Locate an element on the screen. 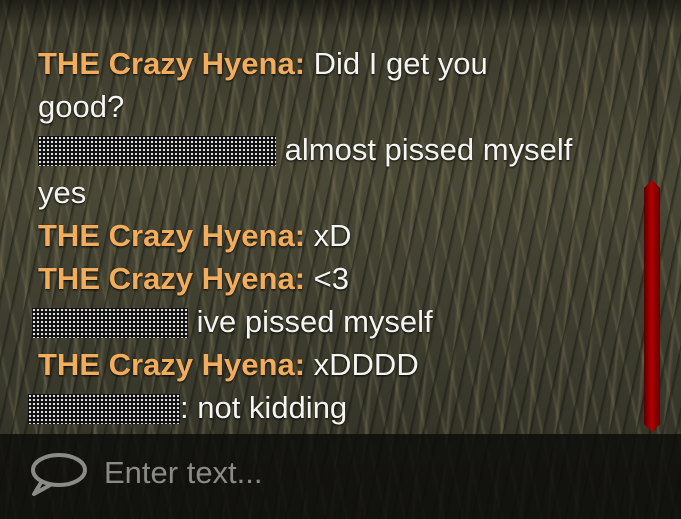  message-text: : not kidding is located at coordinates (264, 407).